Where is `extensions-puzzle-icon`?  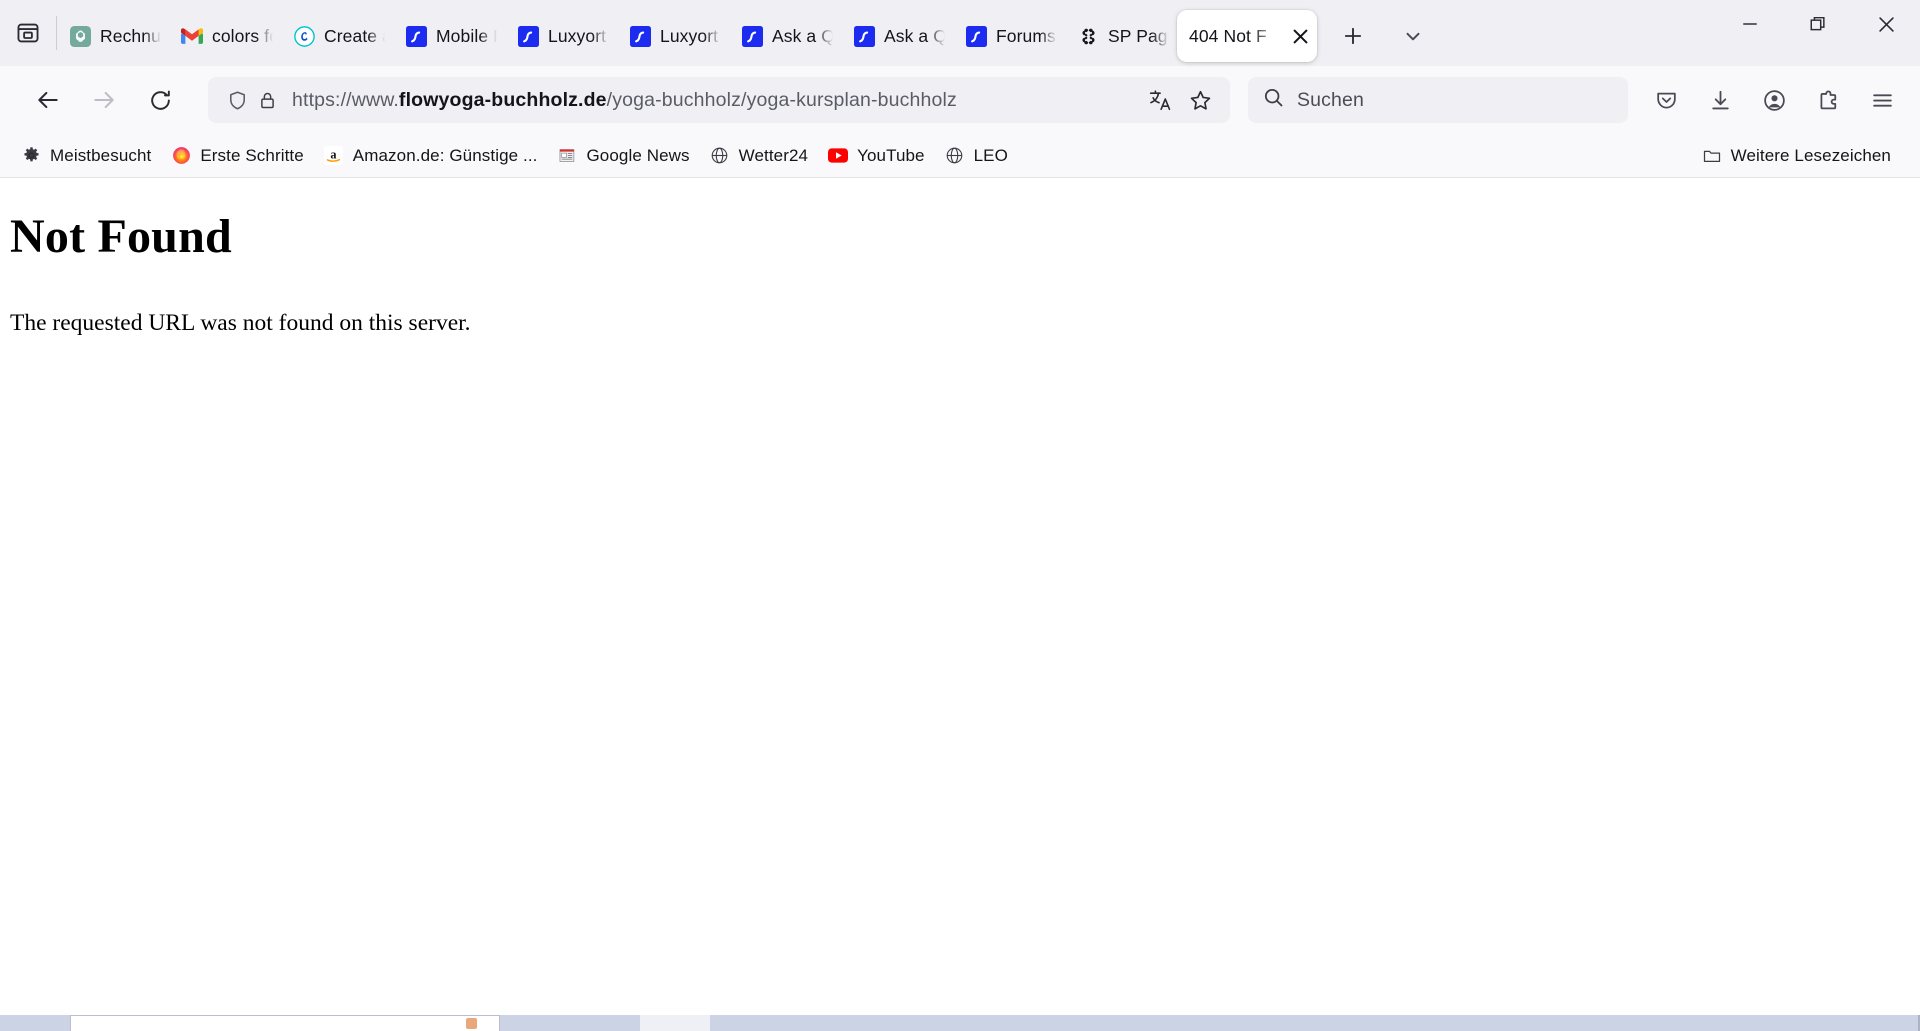
extensions-puzzle-icon is located at coordinates (1828, 100).